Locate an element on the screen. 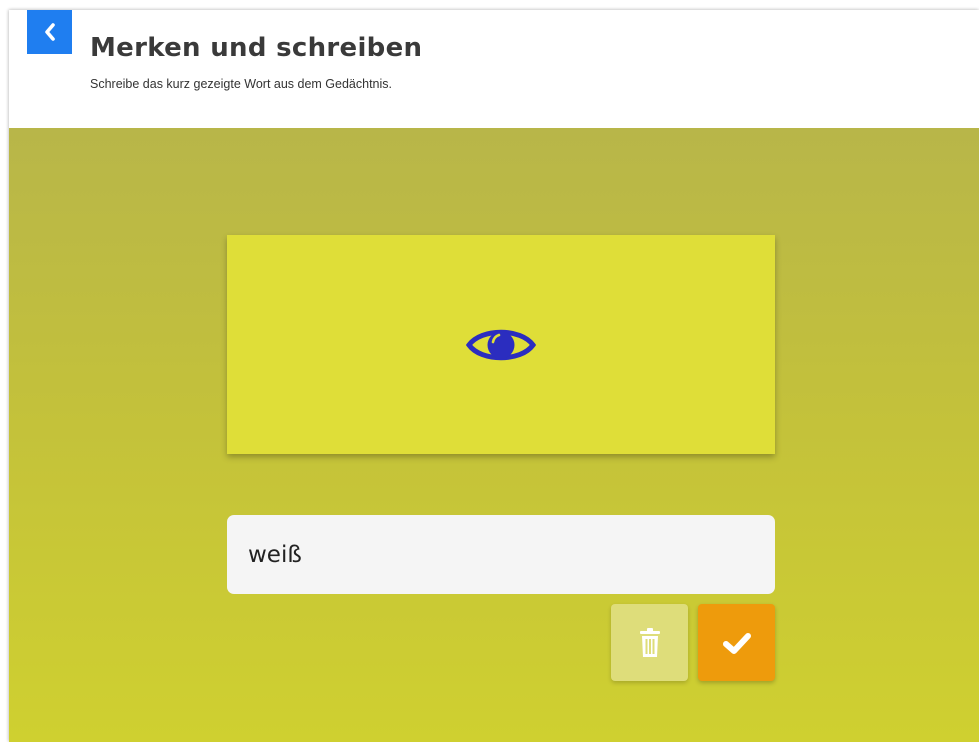  answer-text: weiß is located at coordinates (275, 554).